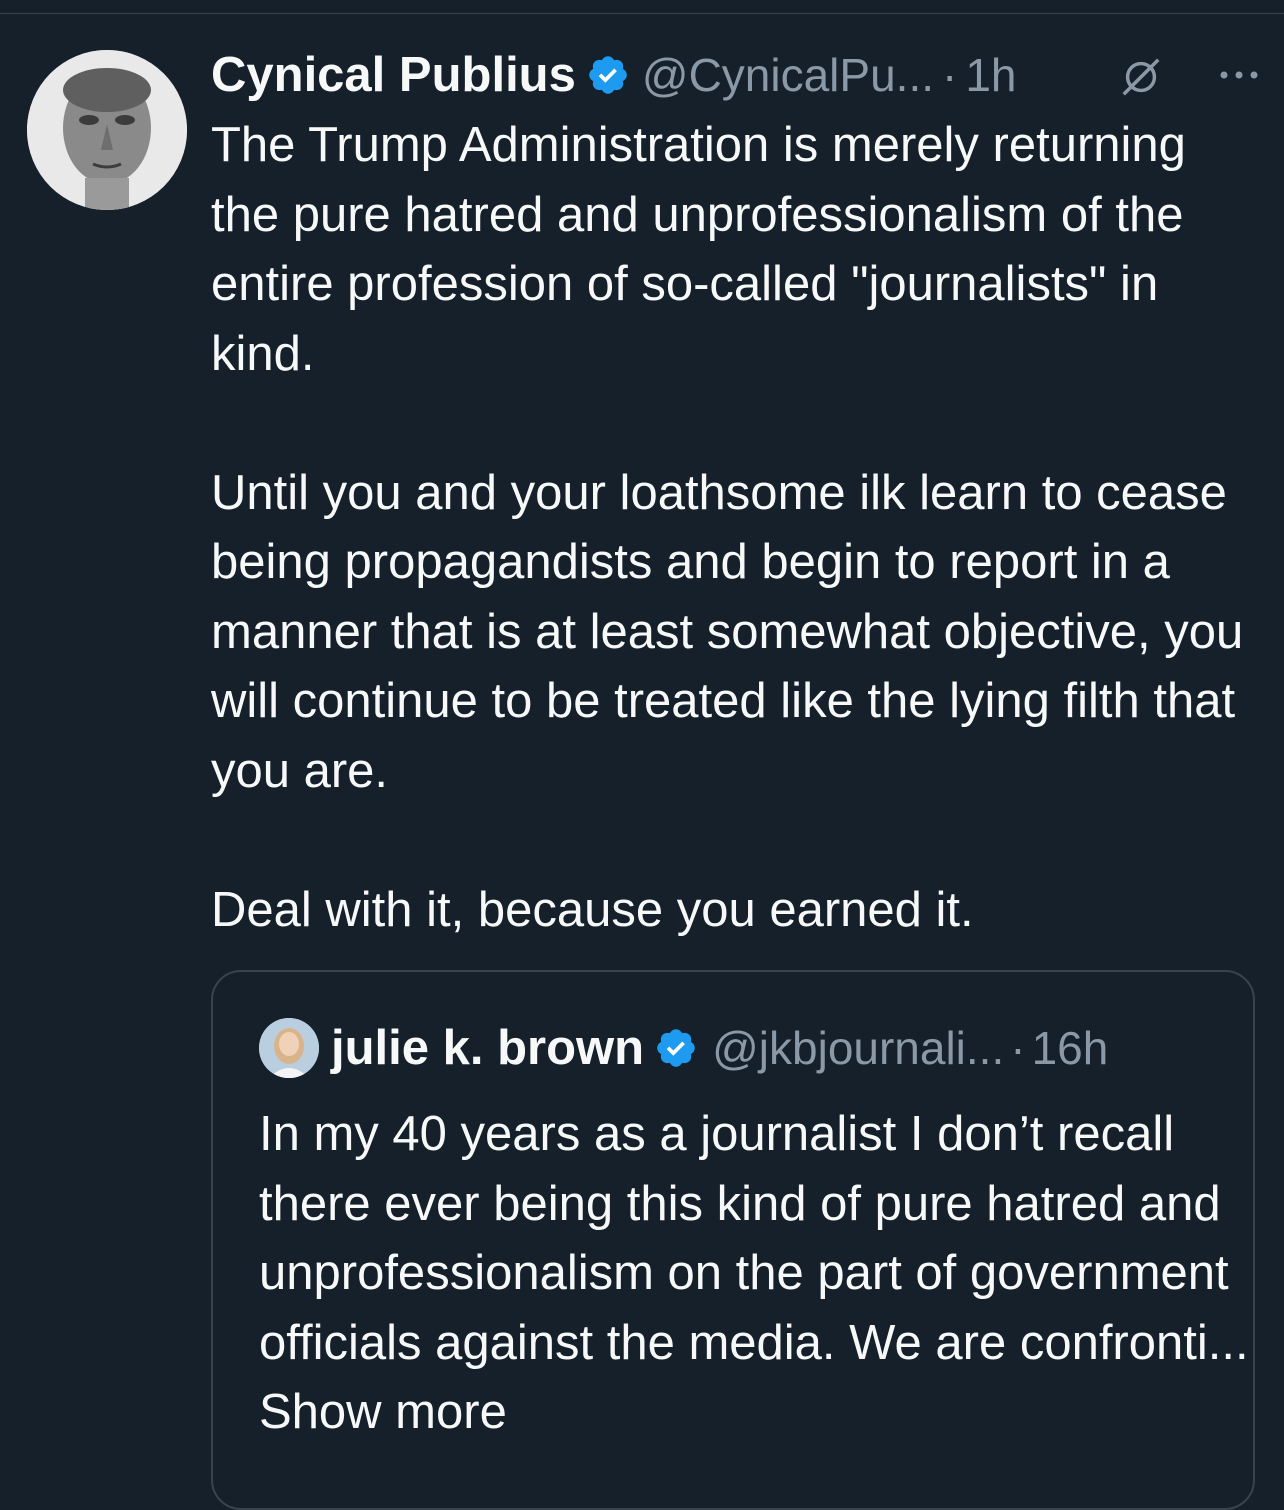  I want to click on quoted-tweet-time: 16h, so click(1070, 1048).